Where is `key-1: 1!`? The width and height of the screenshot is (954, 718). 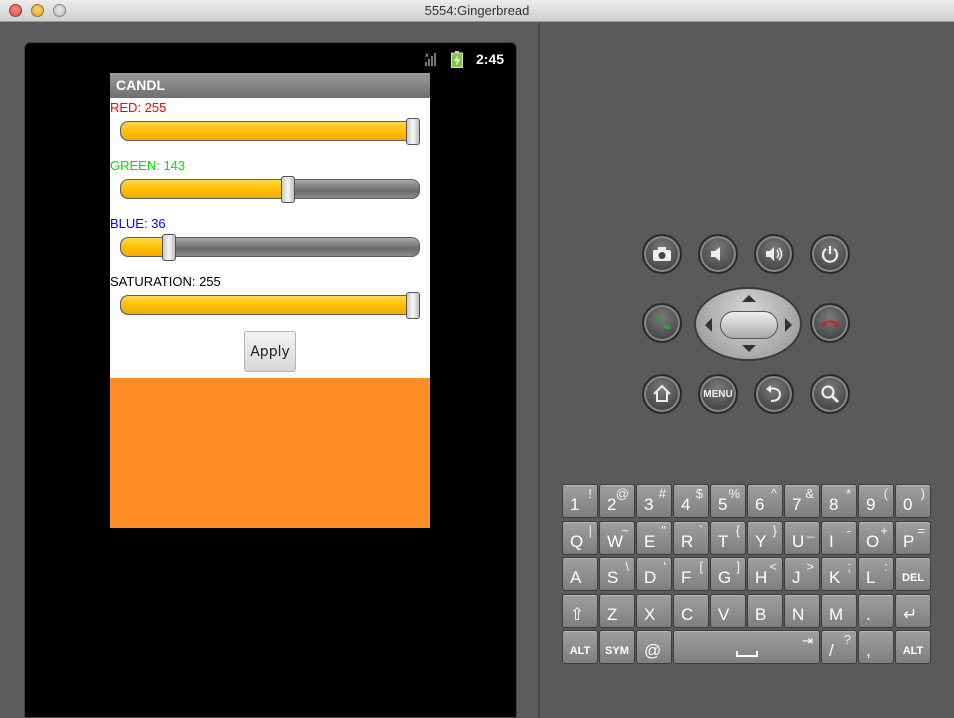
key-1: 1! is located at coordinates (580, 501).